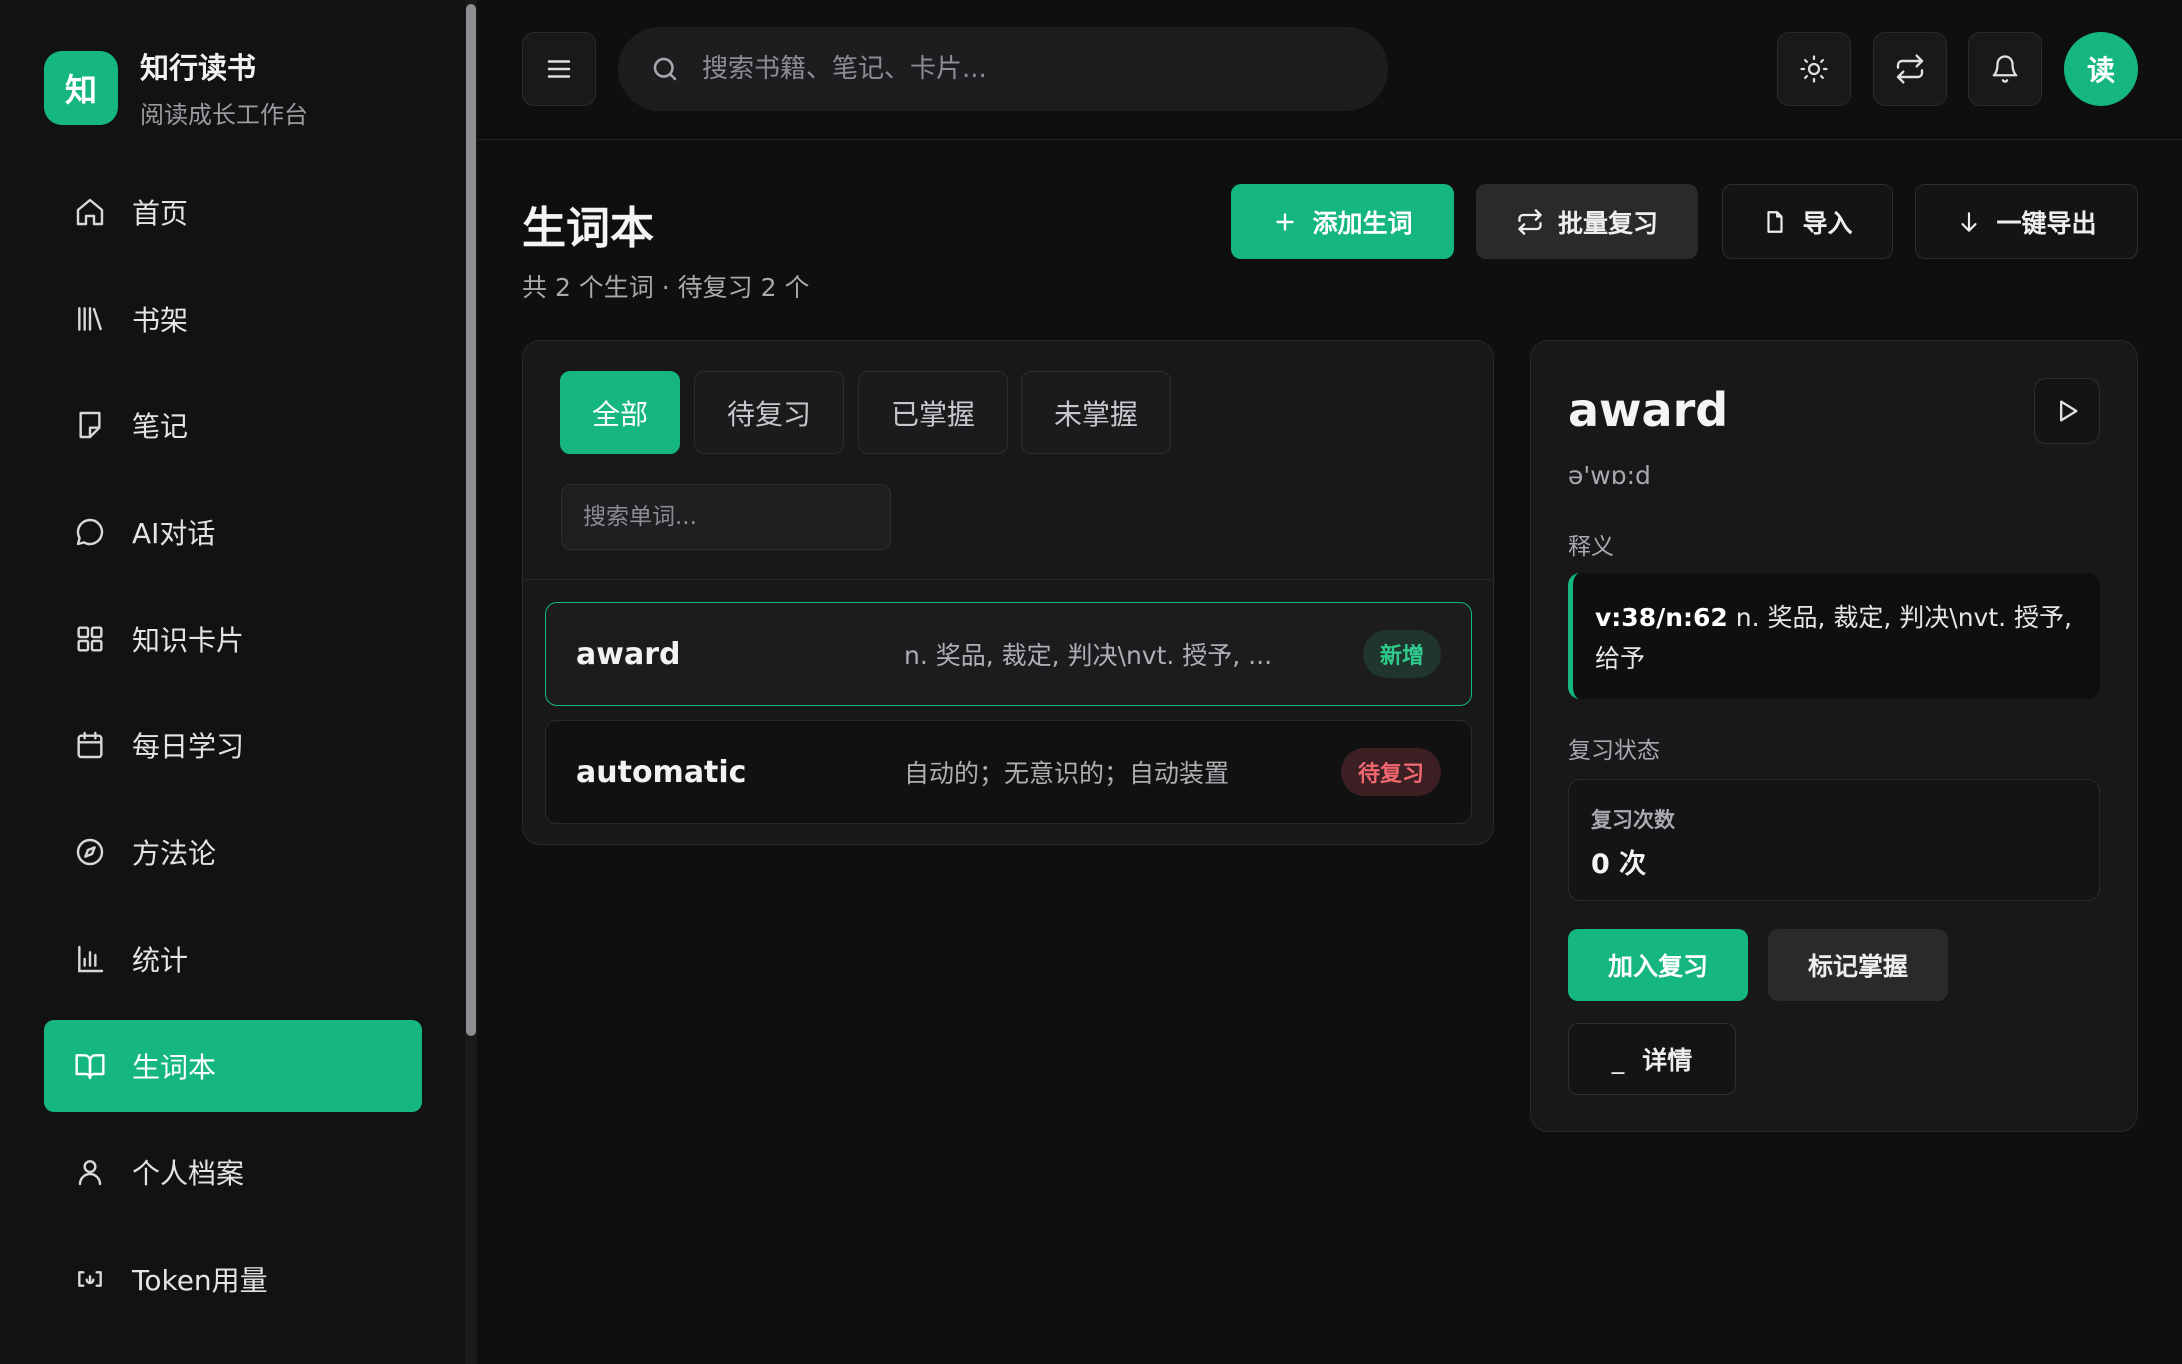 Image resolution: width=2182 pixels, height=1364 pixels. What do you see at coordinates (174, 854) in the screenshot?
I see `sidebar-item-label: 方法论` at bounding box center [174, 854].